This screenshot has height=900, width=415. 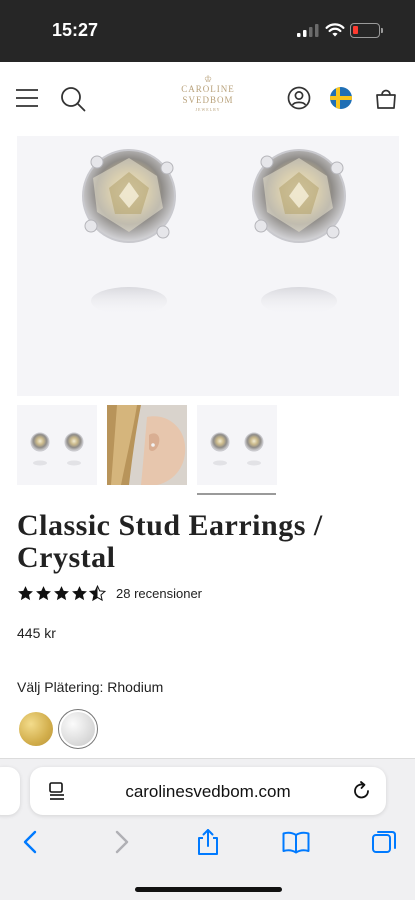 What do you see at coordinates (27, 98) in the screenshot?
I see `menu-icon` at bounding box center [27, 98].